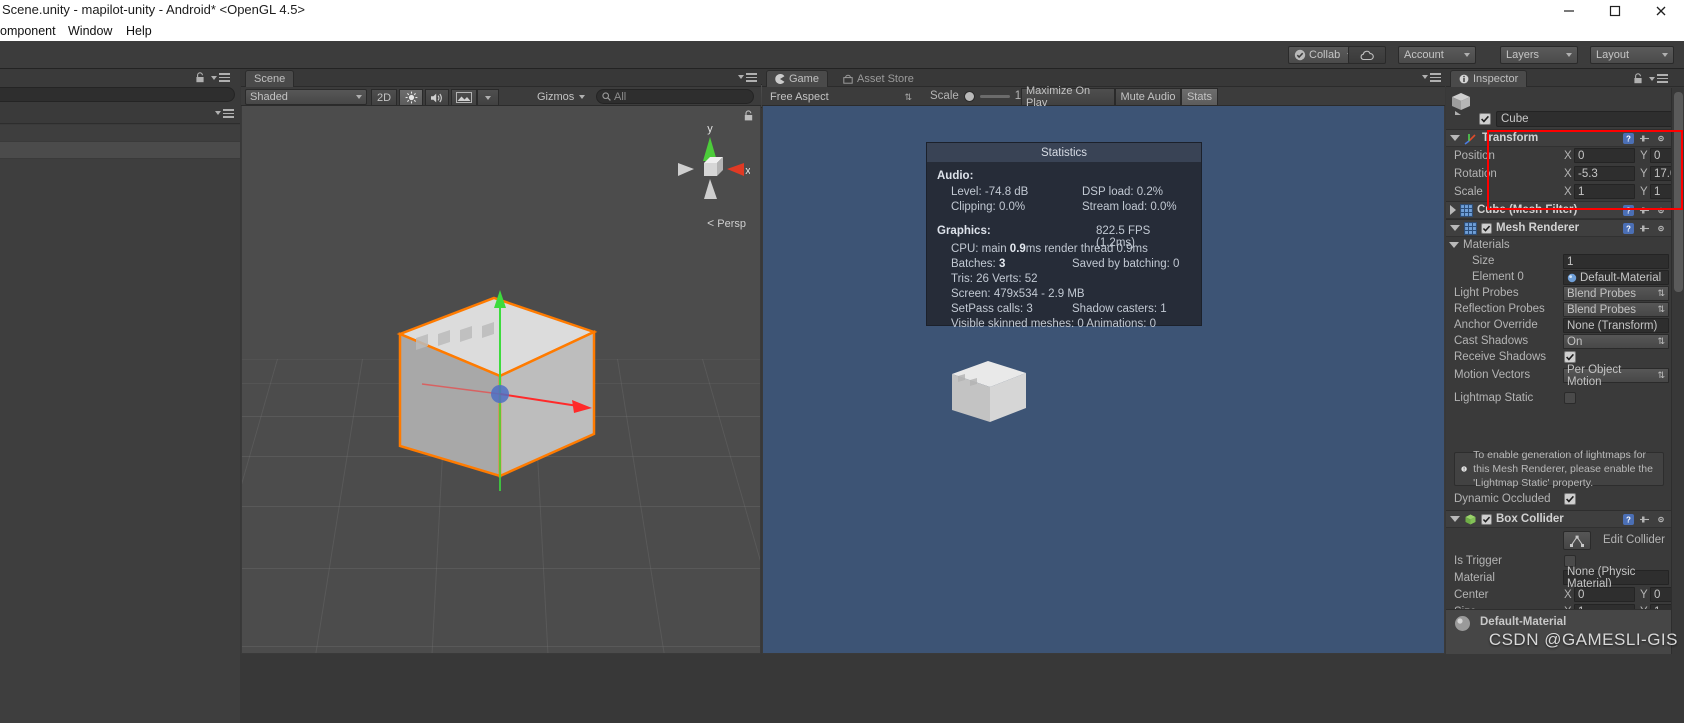  Describe the element at coordinates (675, 96) in the screenshot. I see `scene-search-input: All` at that location.